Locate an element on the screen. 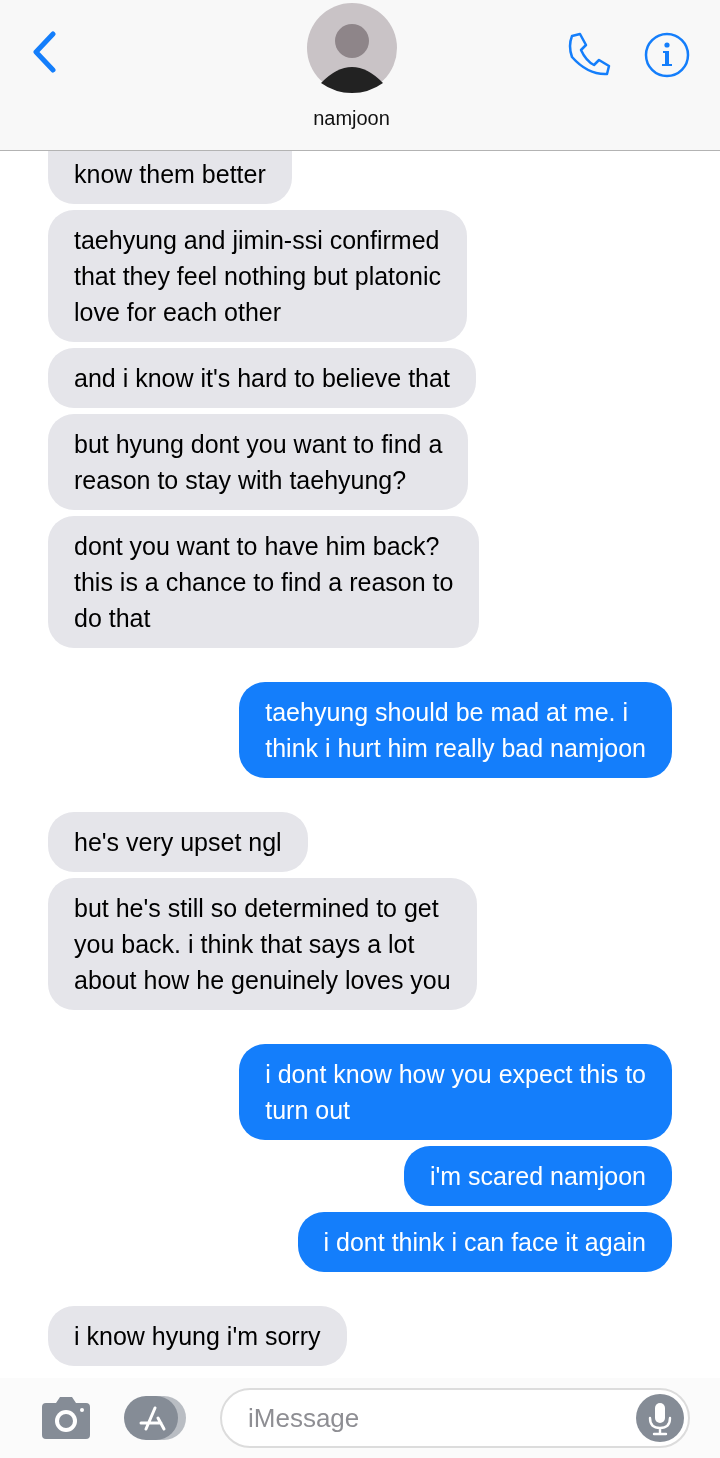  info-icon is located at coordinates (667, 55).